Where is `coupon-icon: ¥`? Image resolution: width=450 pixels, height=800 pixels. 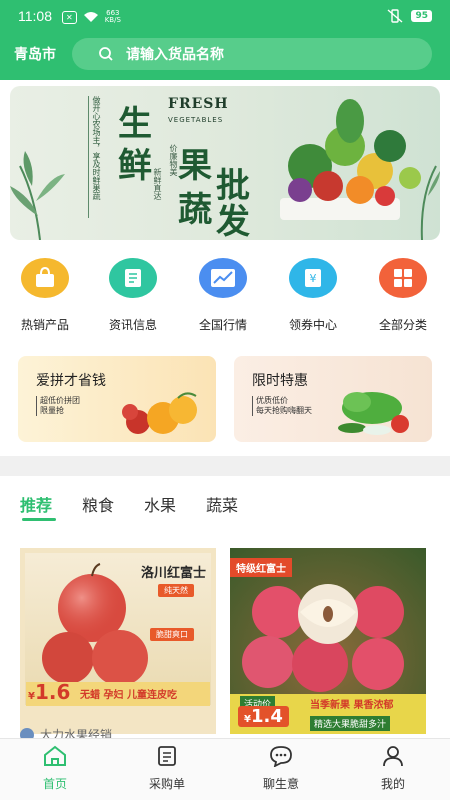
coupon-icon: ¥ is located at coordinates (313, 278).